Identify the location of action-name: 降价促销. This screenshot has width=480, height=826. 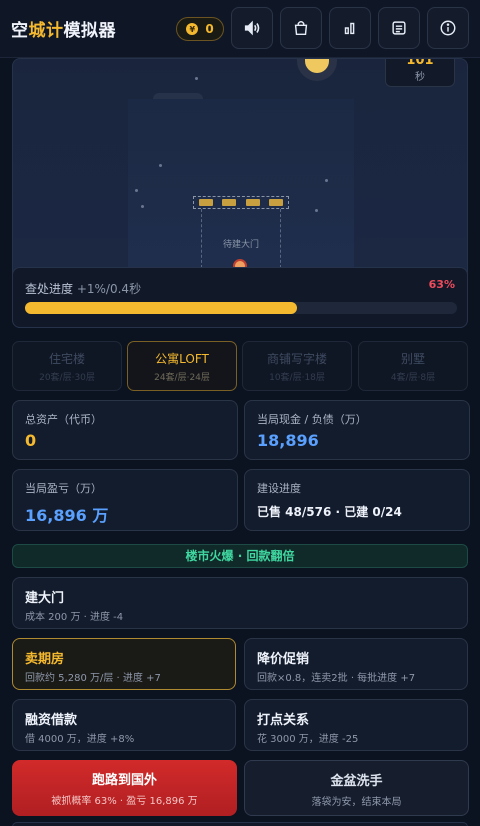
(283, 659).